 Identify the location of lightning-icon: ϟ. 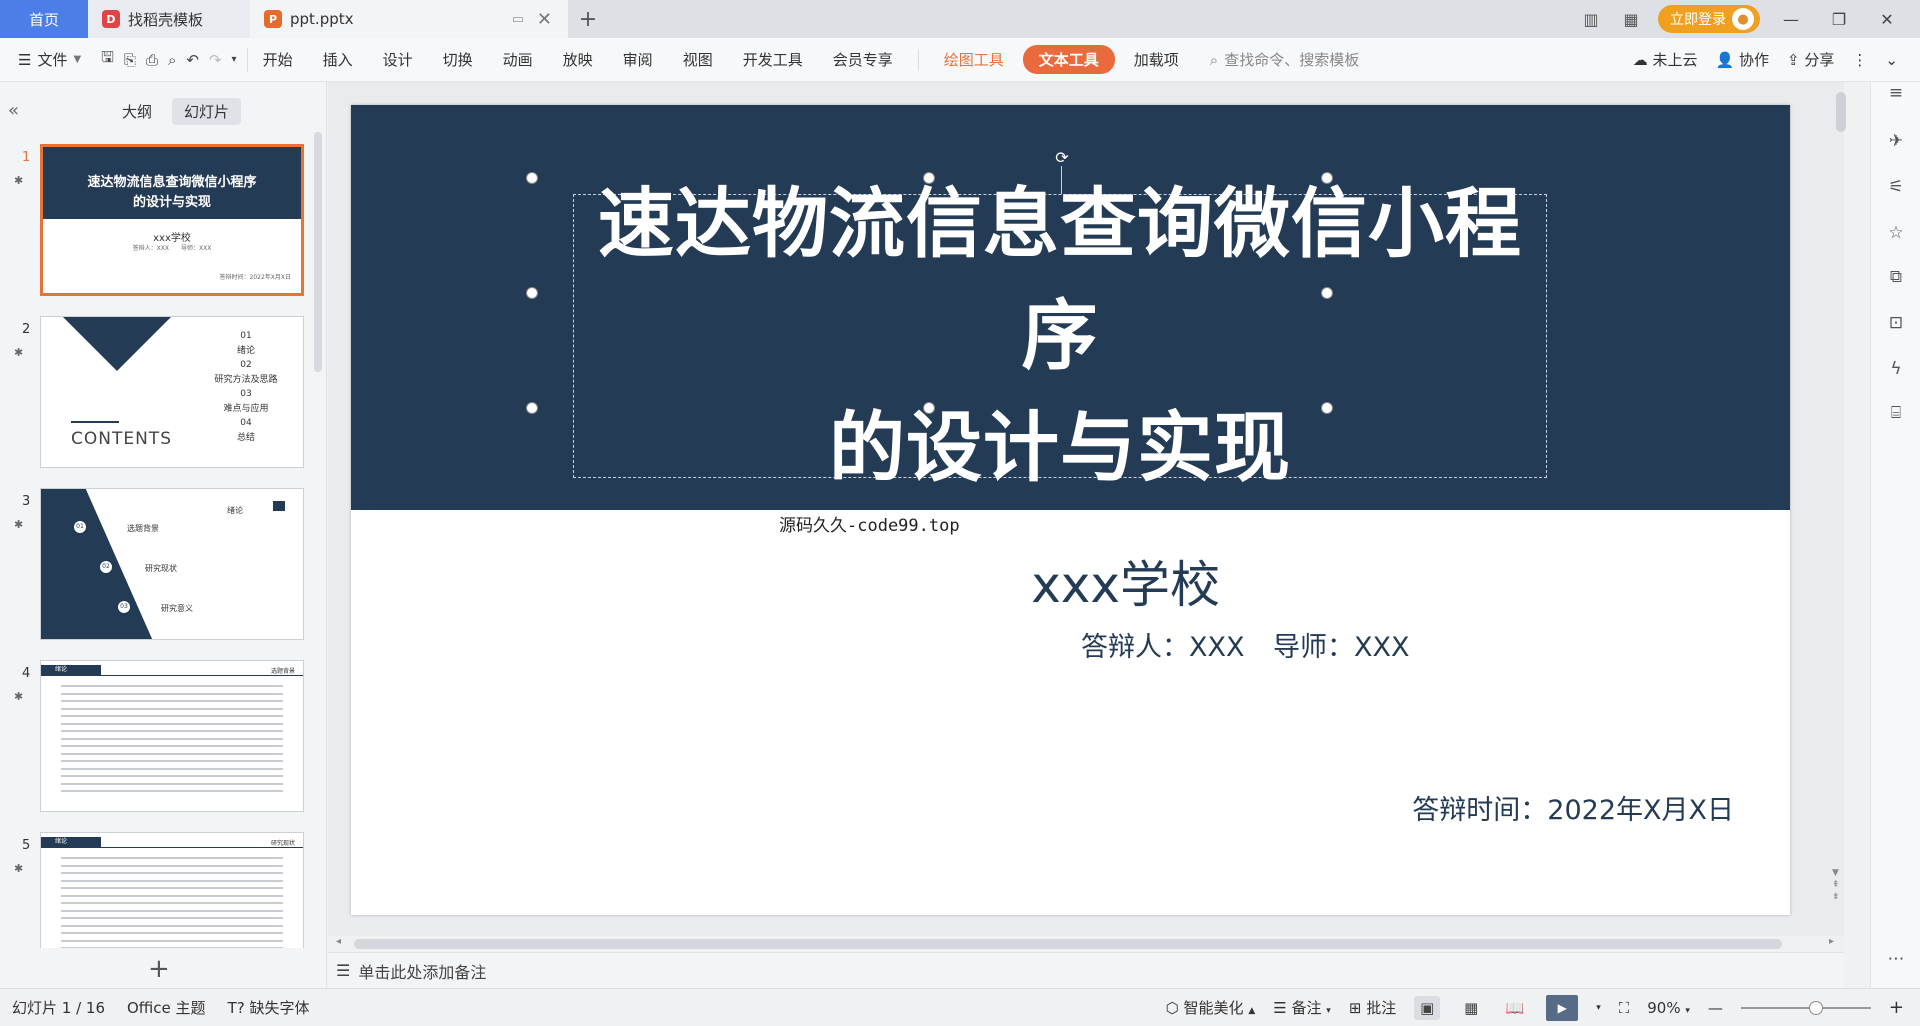
(1896, 369).